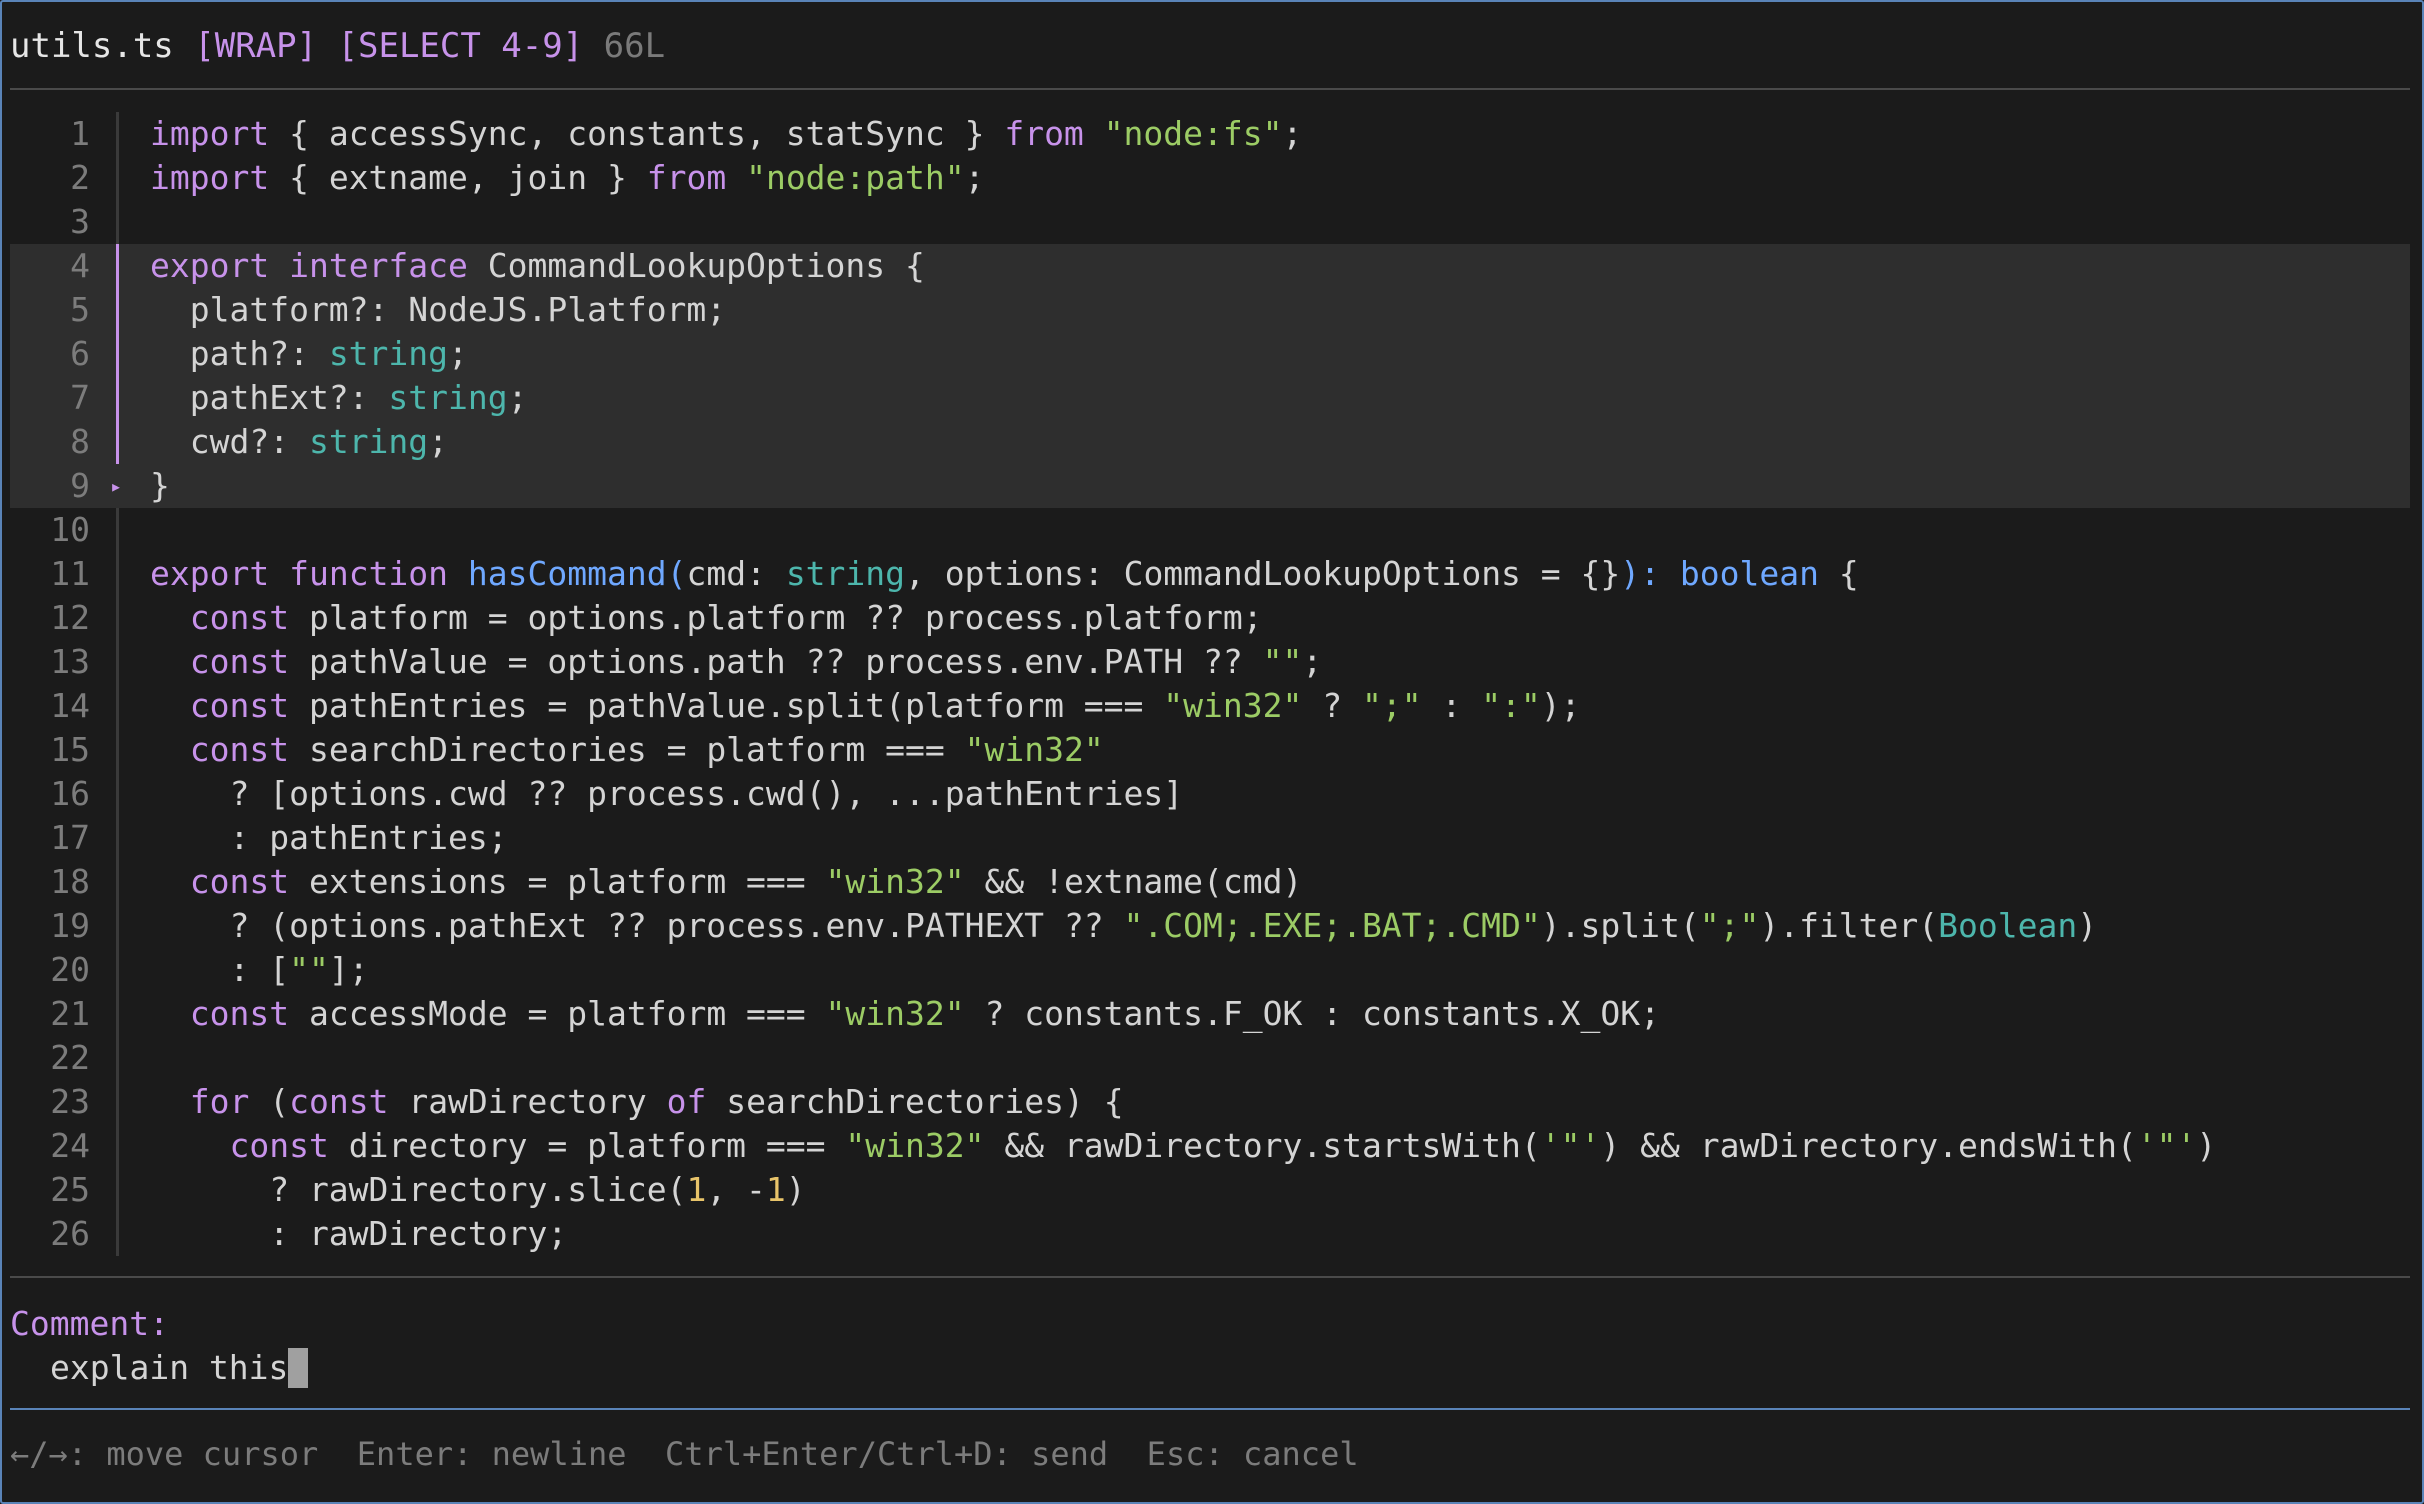 This screenshot has width=2424, height=1504. I want to click on line-number: 8, so click(80, 441).